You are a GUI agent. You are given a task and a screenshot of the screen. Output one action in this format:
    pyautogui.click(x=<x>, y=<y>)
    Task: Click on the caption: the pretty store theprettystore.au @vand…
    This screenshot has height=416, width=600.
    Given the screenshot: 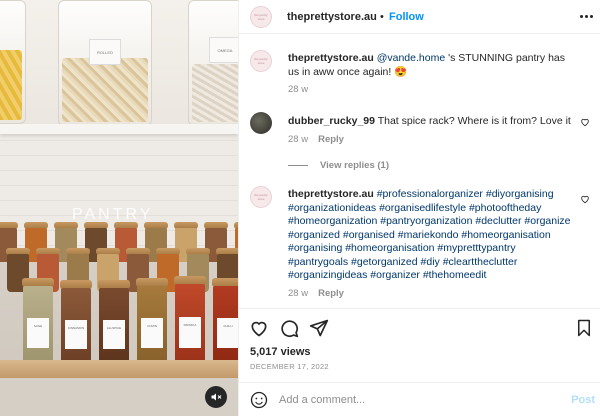 What is the action you would take?
    pyautogui.click(x=420, y=75)
    